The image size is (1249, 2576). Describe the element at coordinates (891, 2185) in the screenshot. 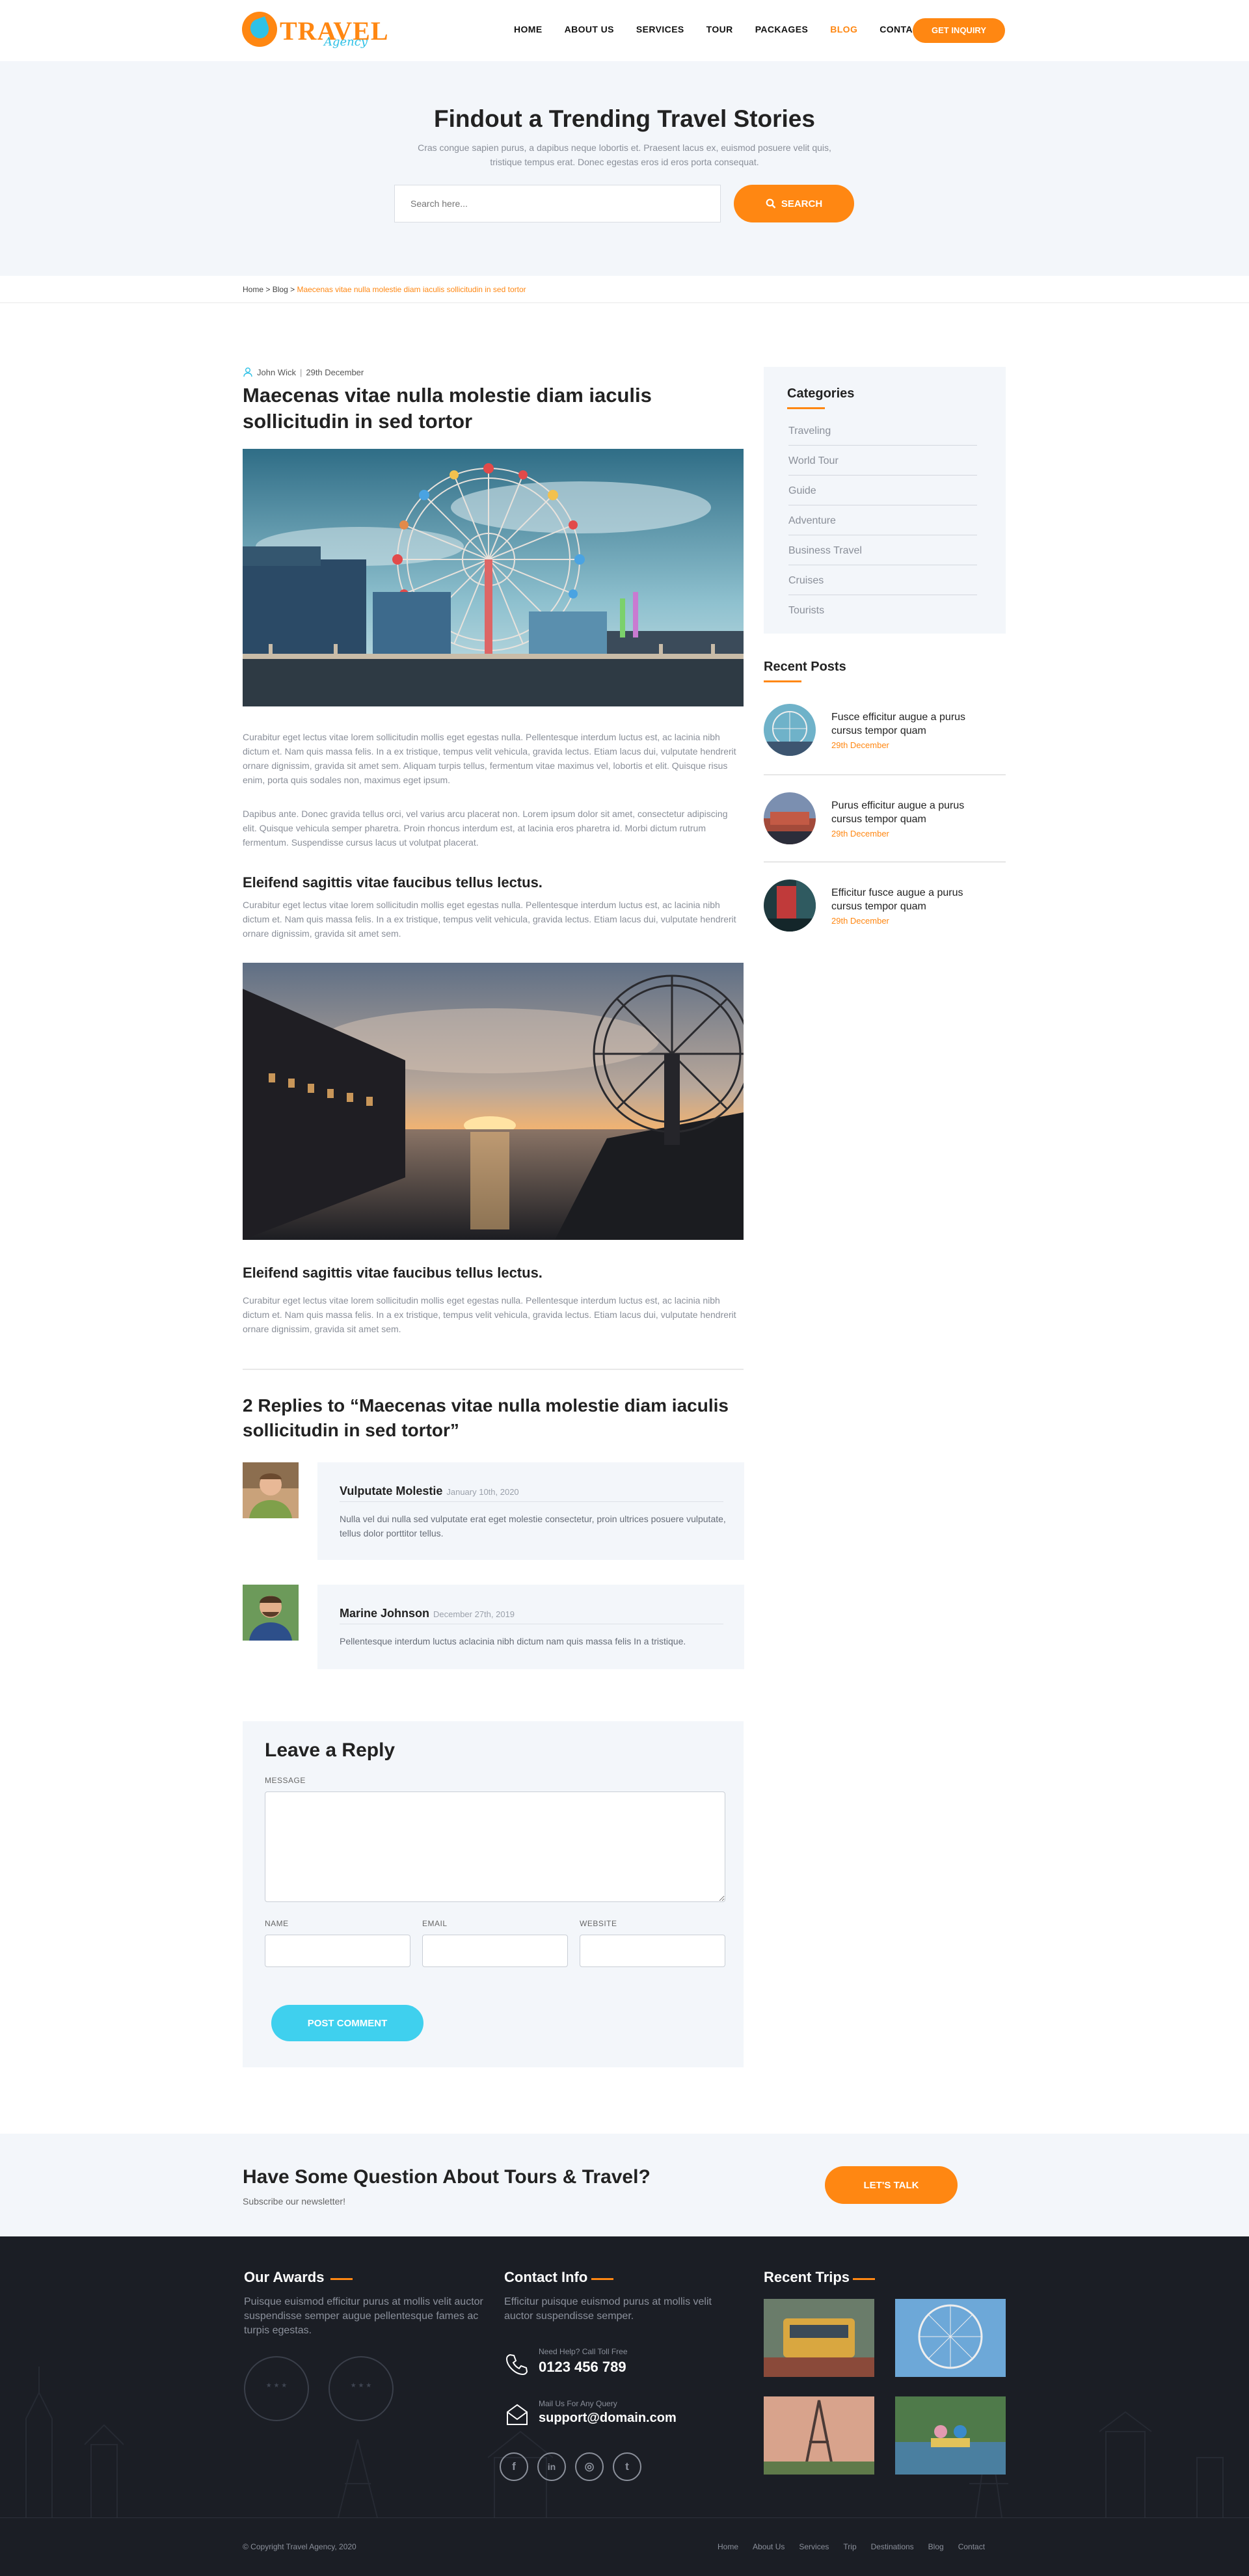

I see `lets-talk-button: LET'S TALK` at that location.